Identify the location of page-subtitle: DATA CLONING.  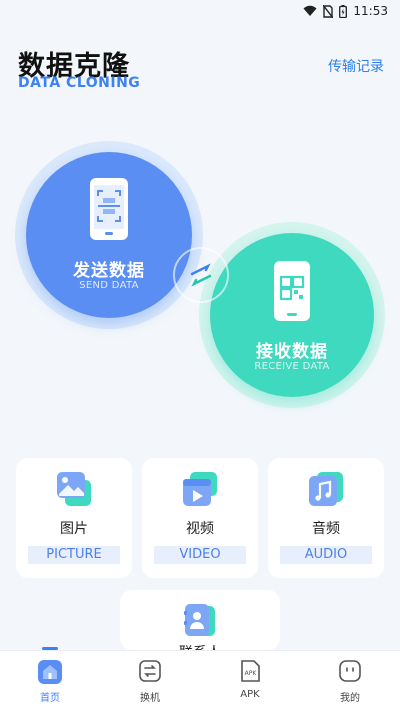
(79, 83).